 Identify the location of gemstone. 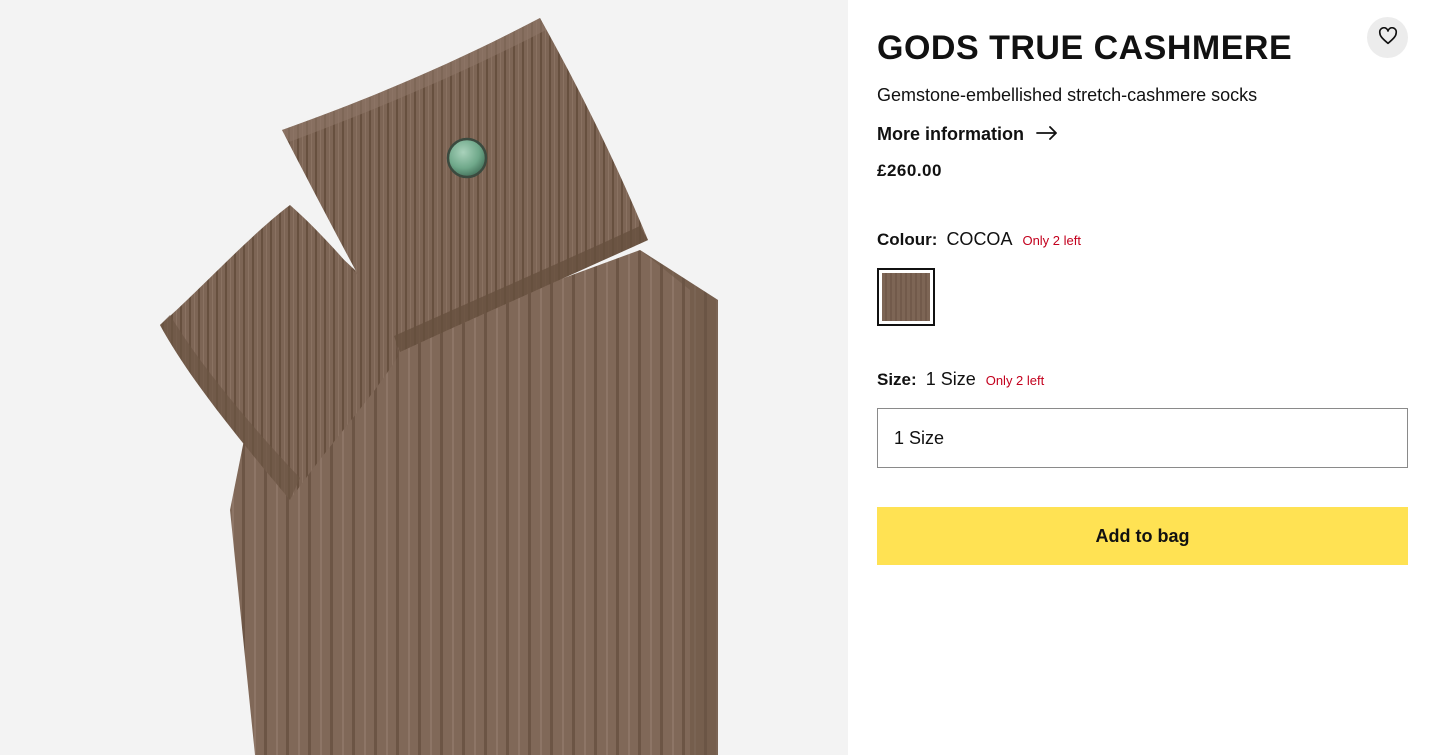
(467, 158).